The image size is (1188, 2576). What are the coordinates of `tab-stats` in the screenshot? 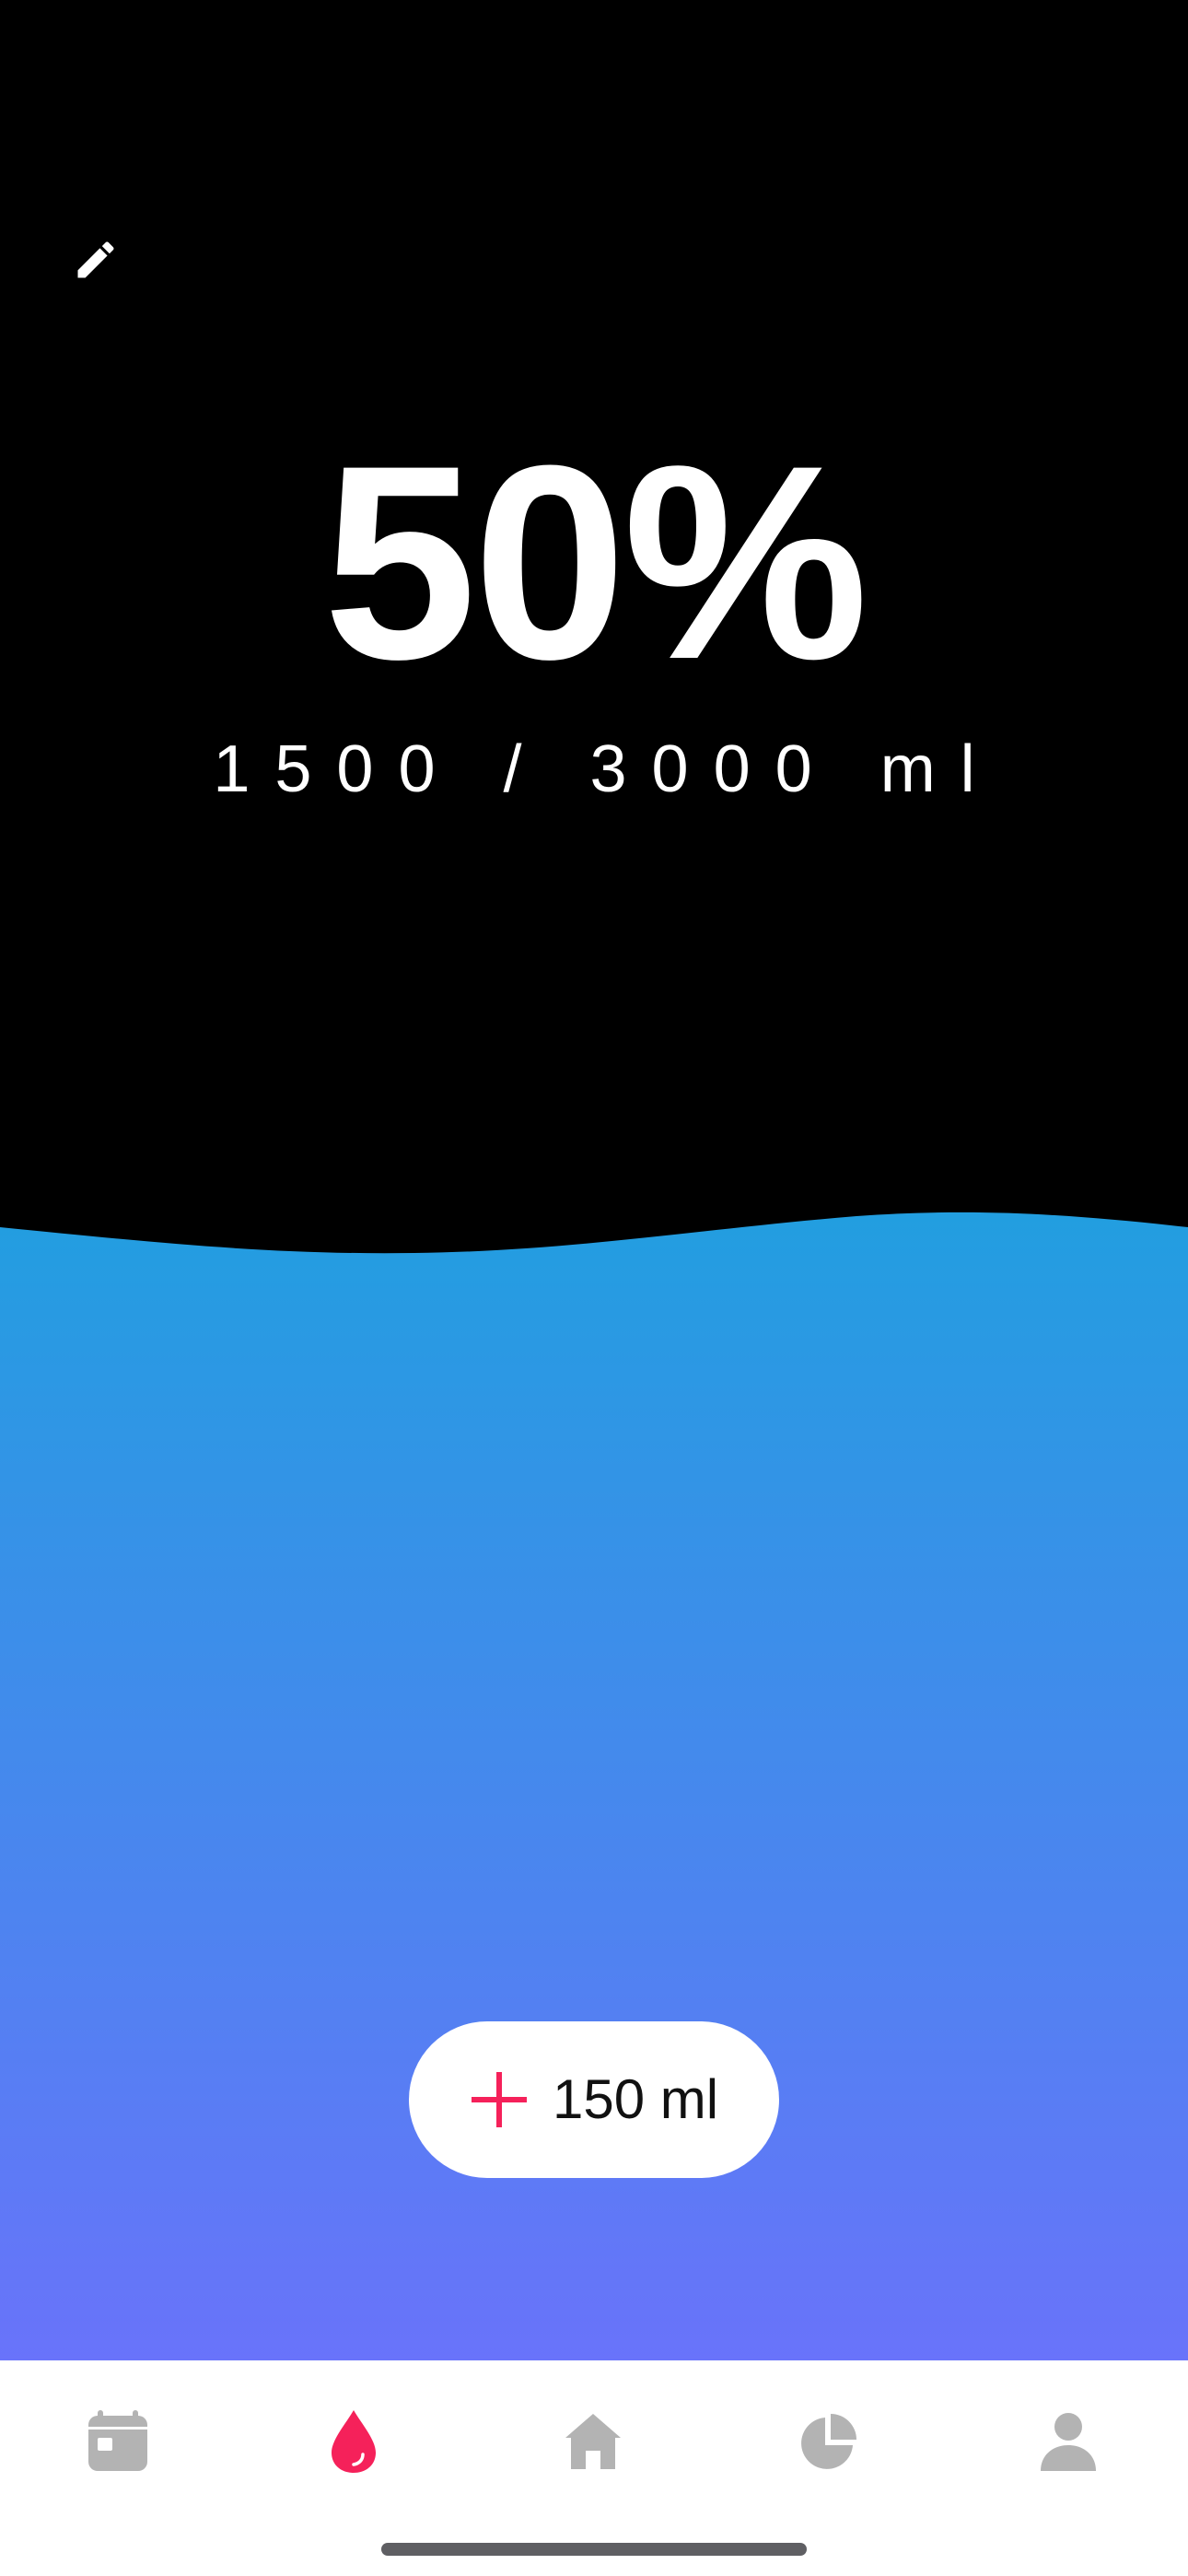 It's located at (829, 2441).